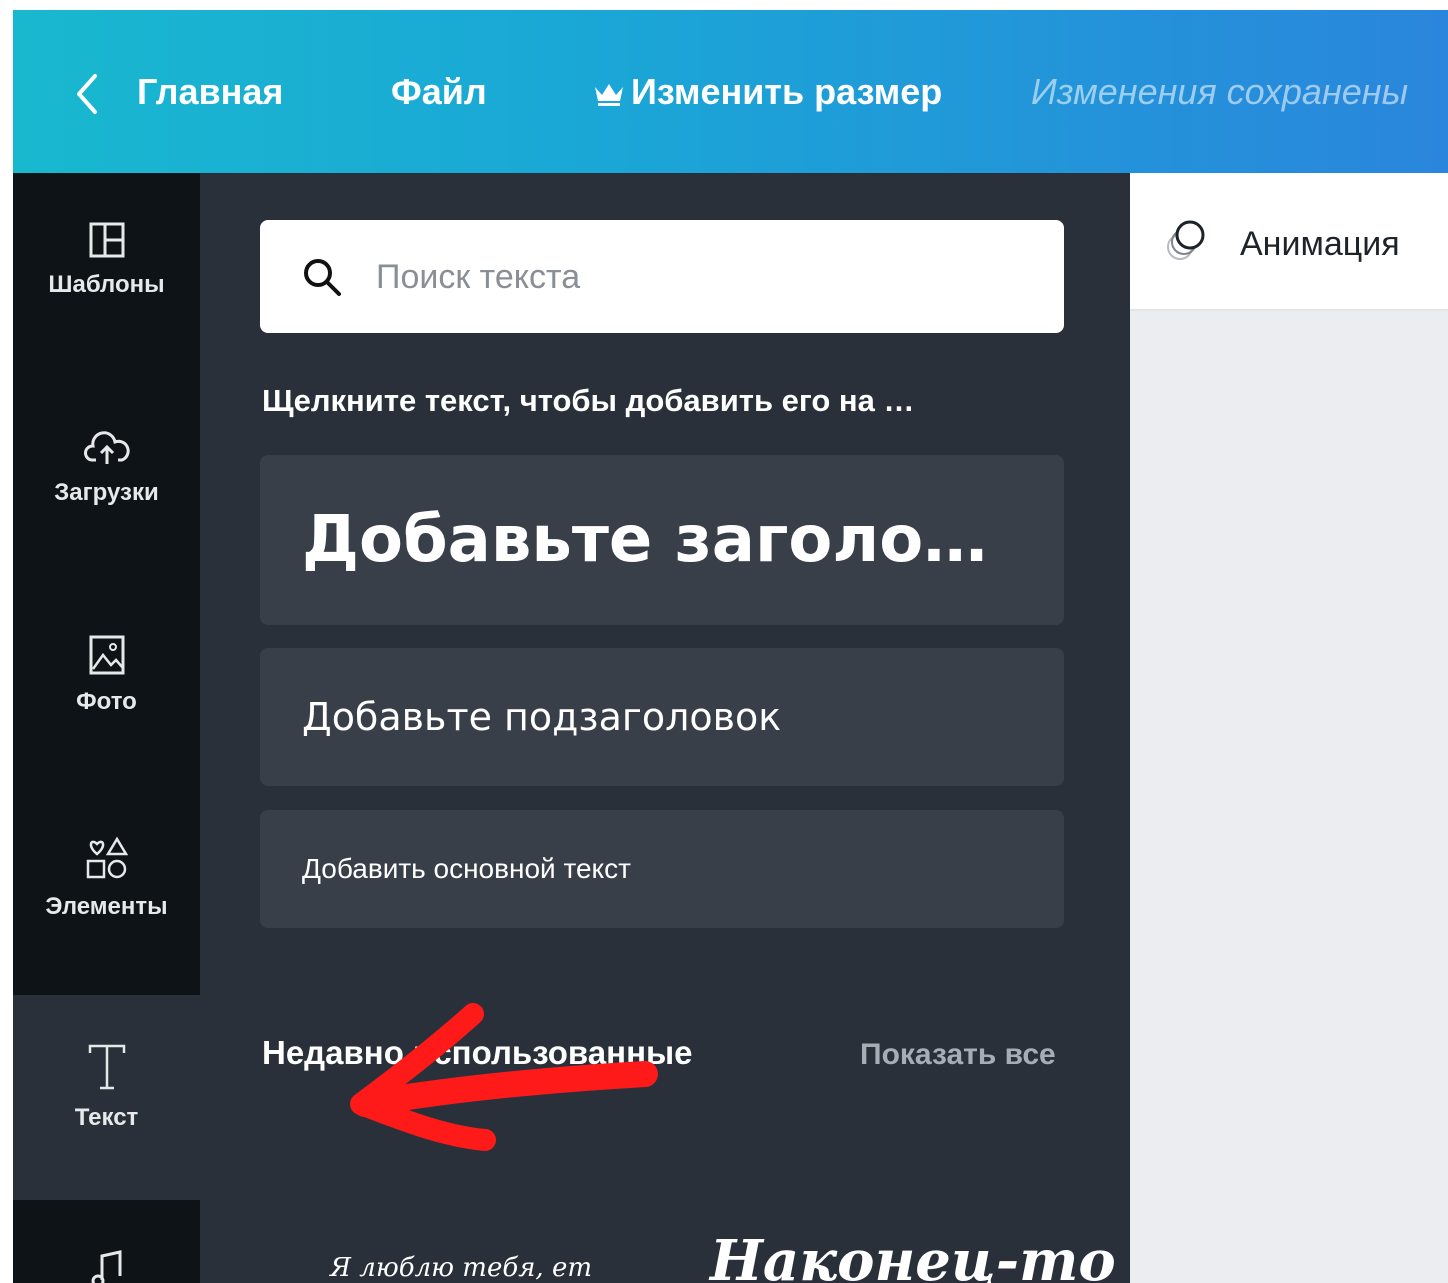  I want to click on sidebar-item-elements: Элементы, so click(106, 879).